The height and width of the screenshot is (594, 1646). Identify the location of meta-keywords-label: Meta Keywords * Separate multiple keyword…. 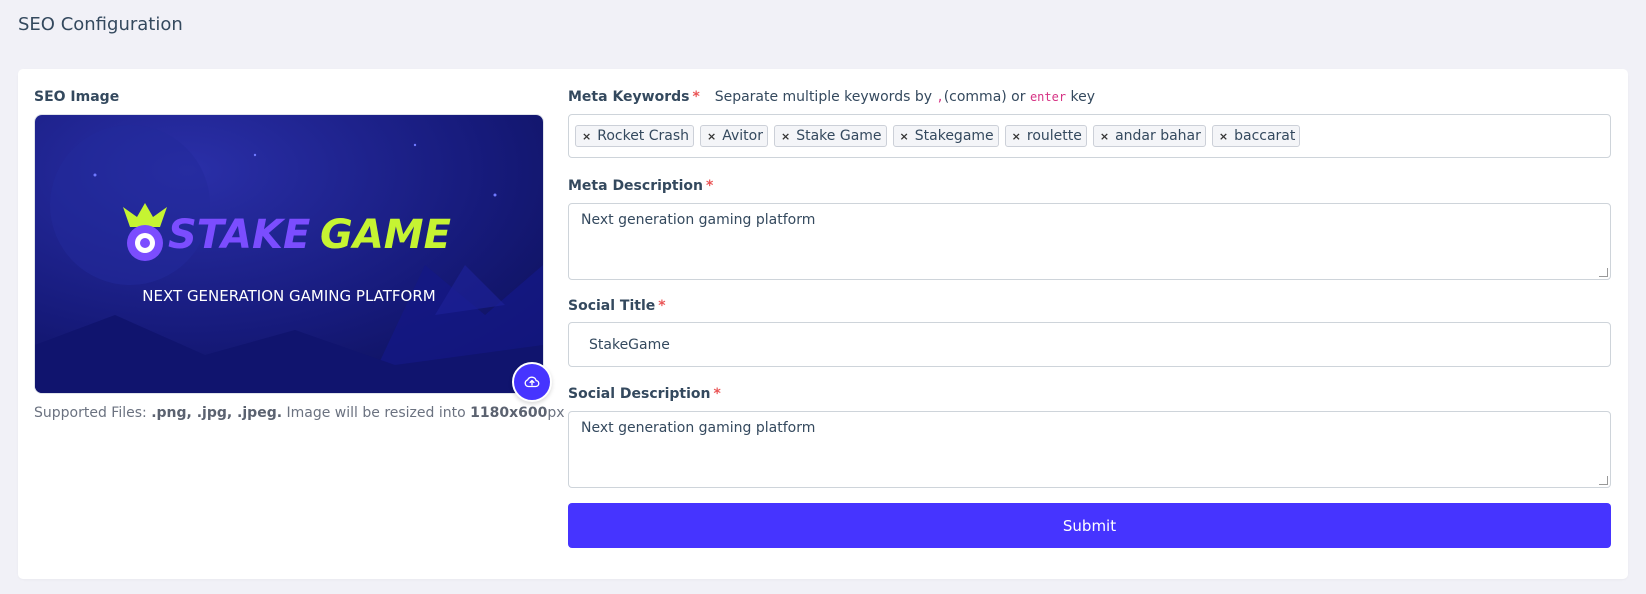
(832, 97).